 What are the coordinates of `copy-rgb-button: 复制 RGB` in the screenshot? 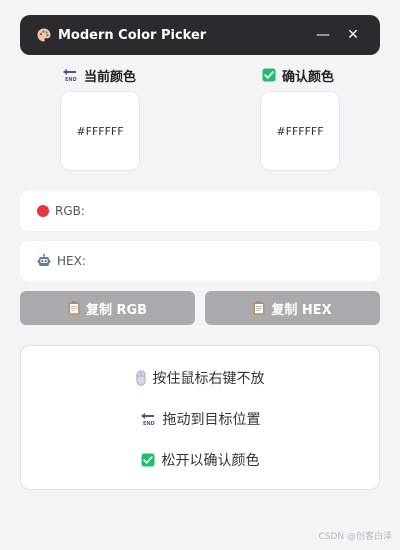 It's located at (107, 308).